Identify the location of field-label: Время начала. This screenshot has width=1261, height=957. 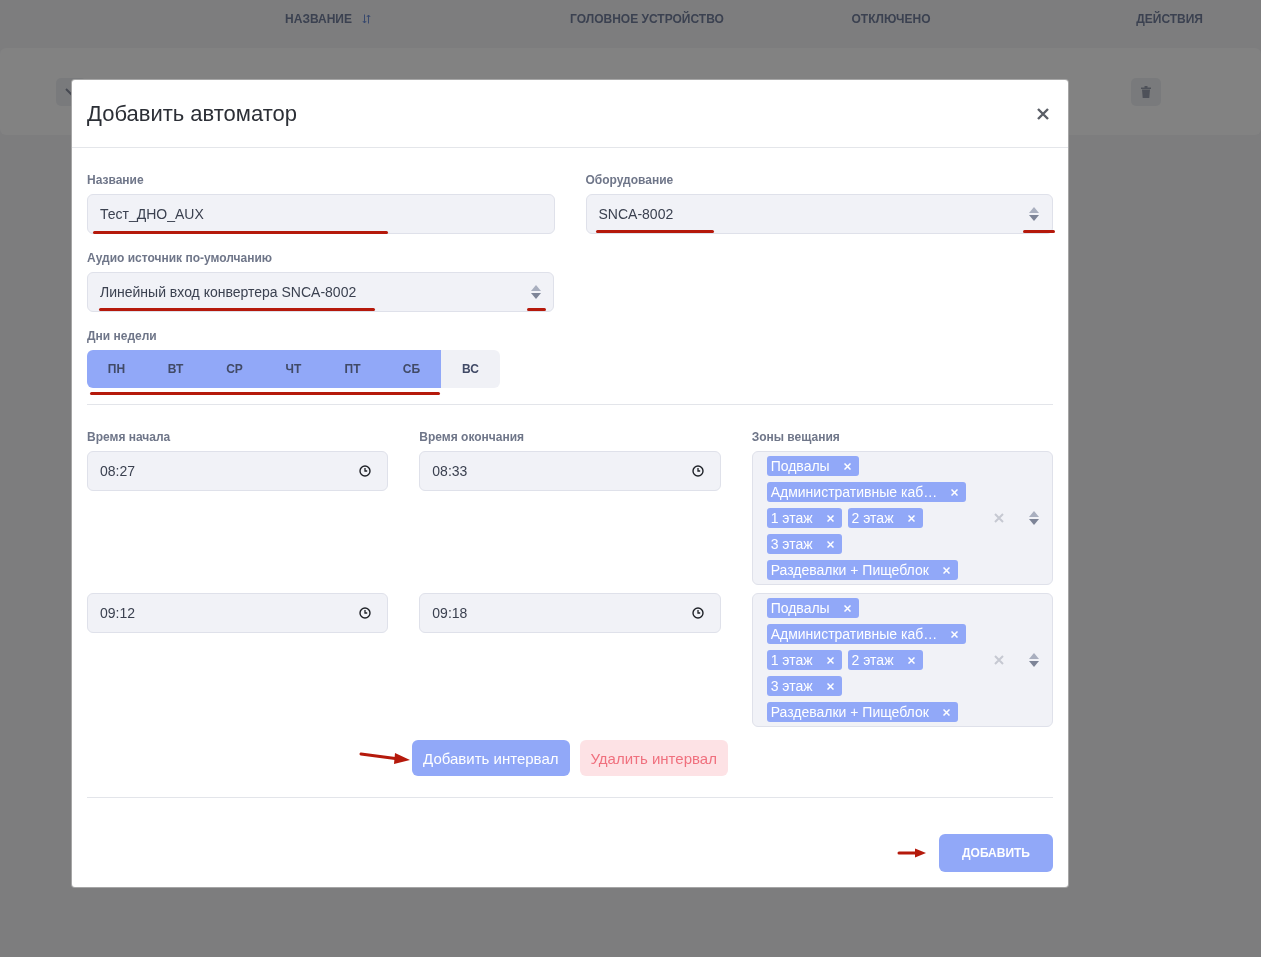
(129, 437).